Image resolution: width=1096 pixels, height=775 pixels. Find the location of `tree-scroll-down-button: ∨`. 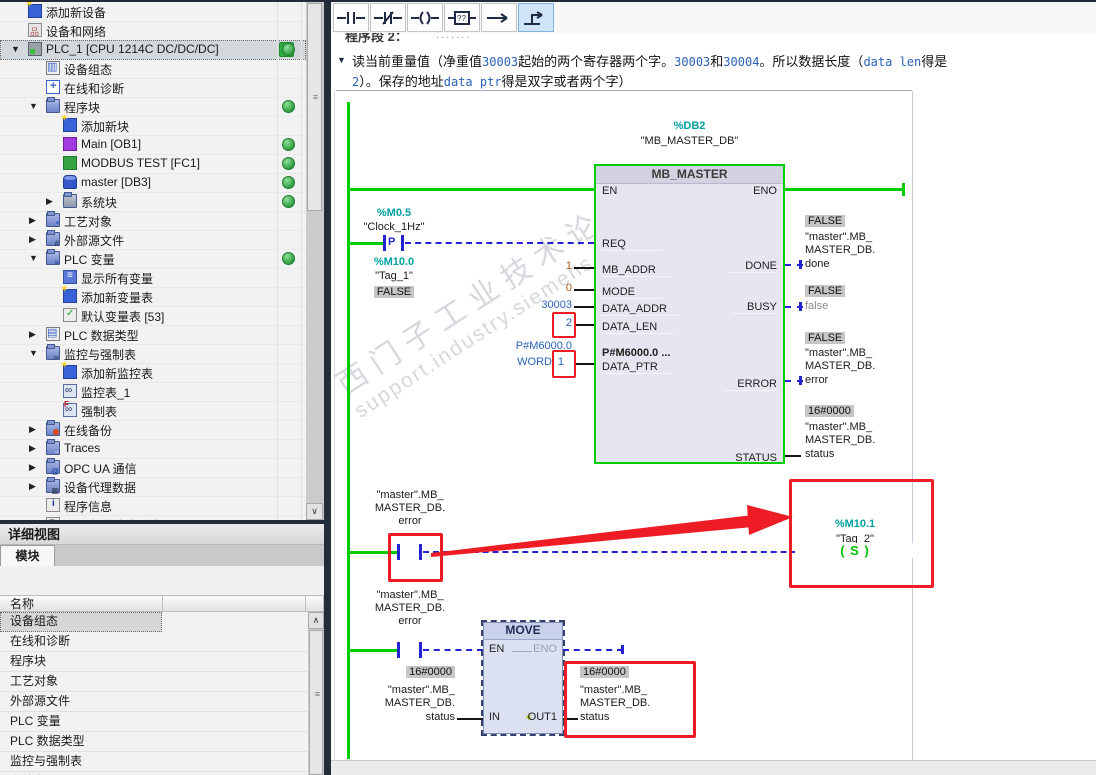

tree-scroll-down-button: ∨ is located at coordinates (314, 511).